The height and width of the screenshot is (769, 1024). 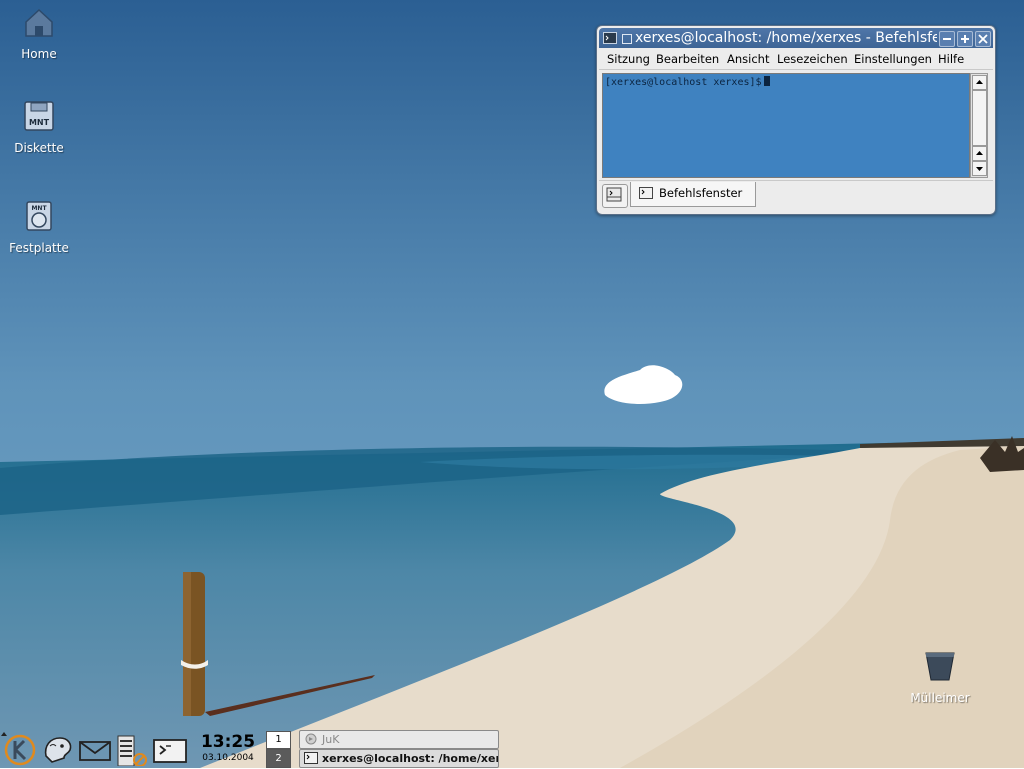 I want to click on close-button, so click(x=983, y=39).